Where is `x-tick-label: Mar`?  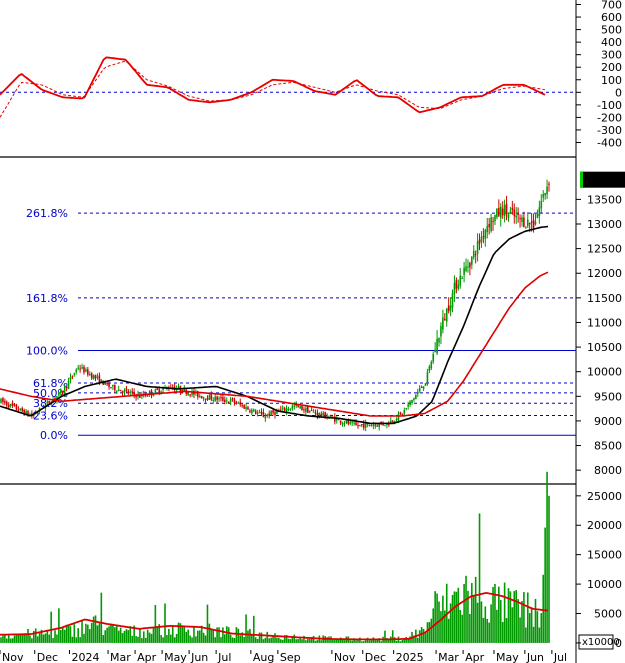
x-tick-label: Mar is located at coordinates (120, 657).